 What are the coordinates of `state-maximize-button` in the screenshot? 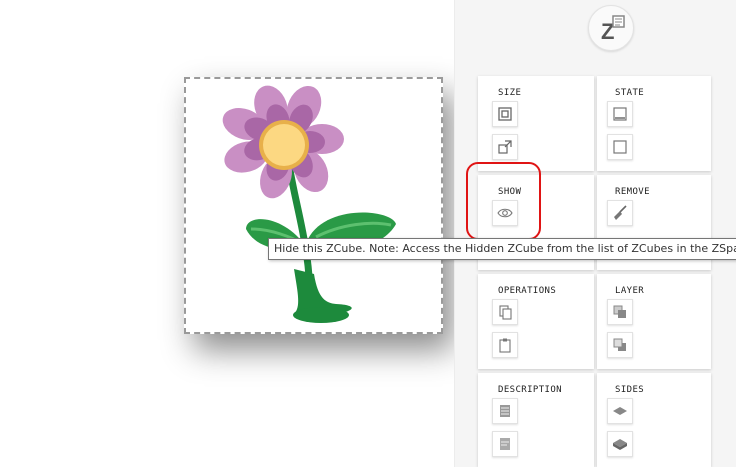 It's located at (620, 147).